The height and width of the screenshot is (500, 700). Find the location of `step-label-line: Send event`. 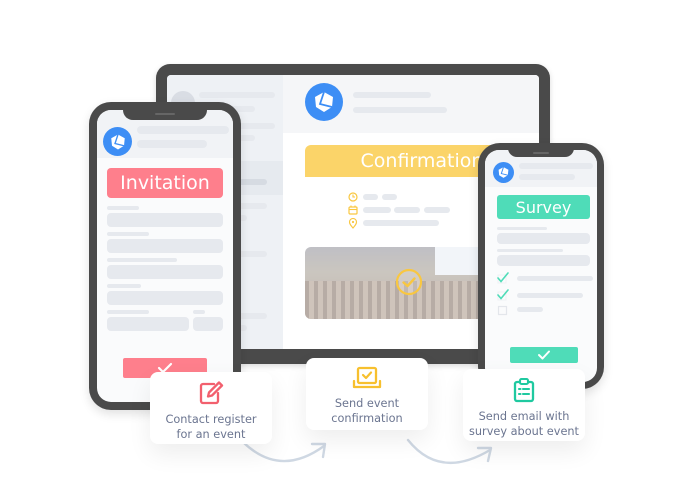

step-label-line: Send event is located at coordinates (367, 403).